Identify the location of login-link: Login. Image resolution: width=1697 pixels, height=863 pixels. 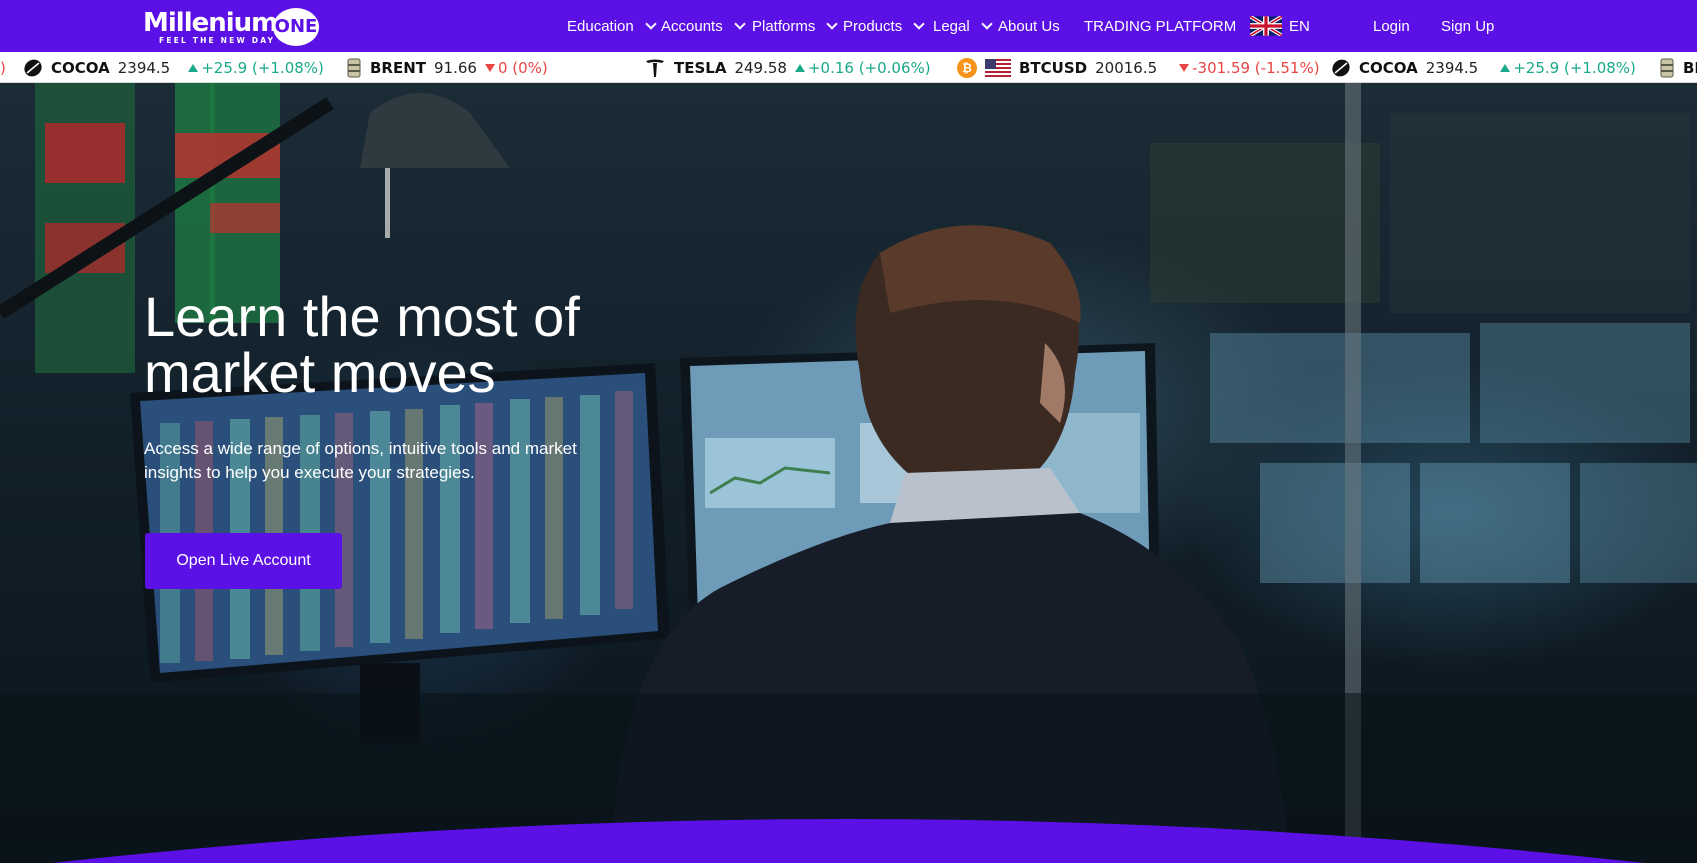
(1391, 26).